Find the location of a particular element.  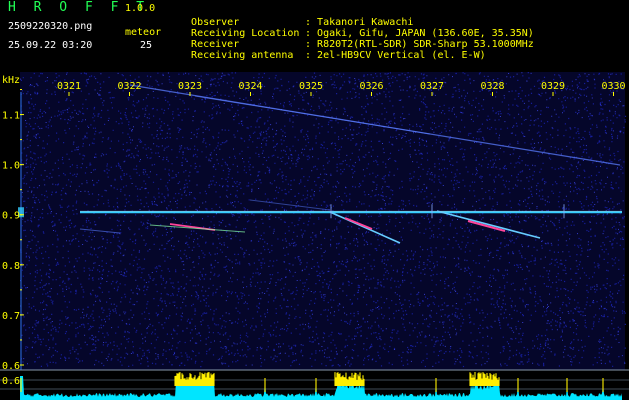

y-tick-label: 1.1 is located at coordinates (11, 116).